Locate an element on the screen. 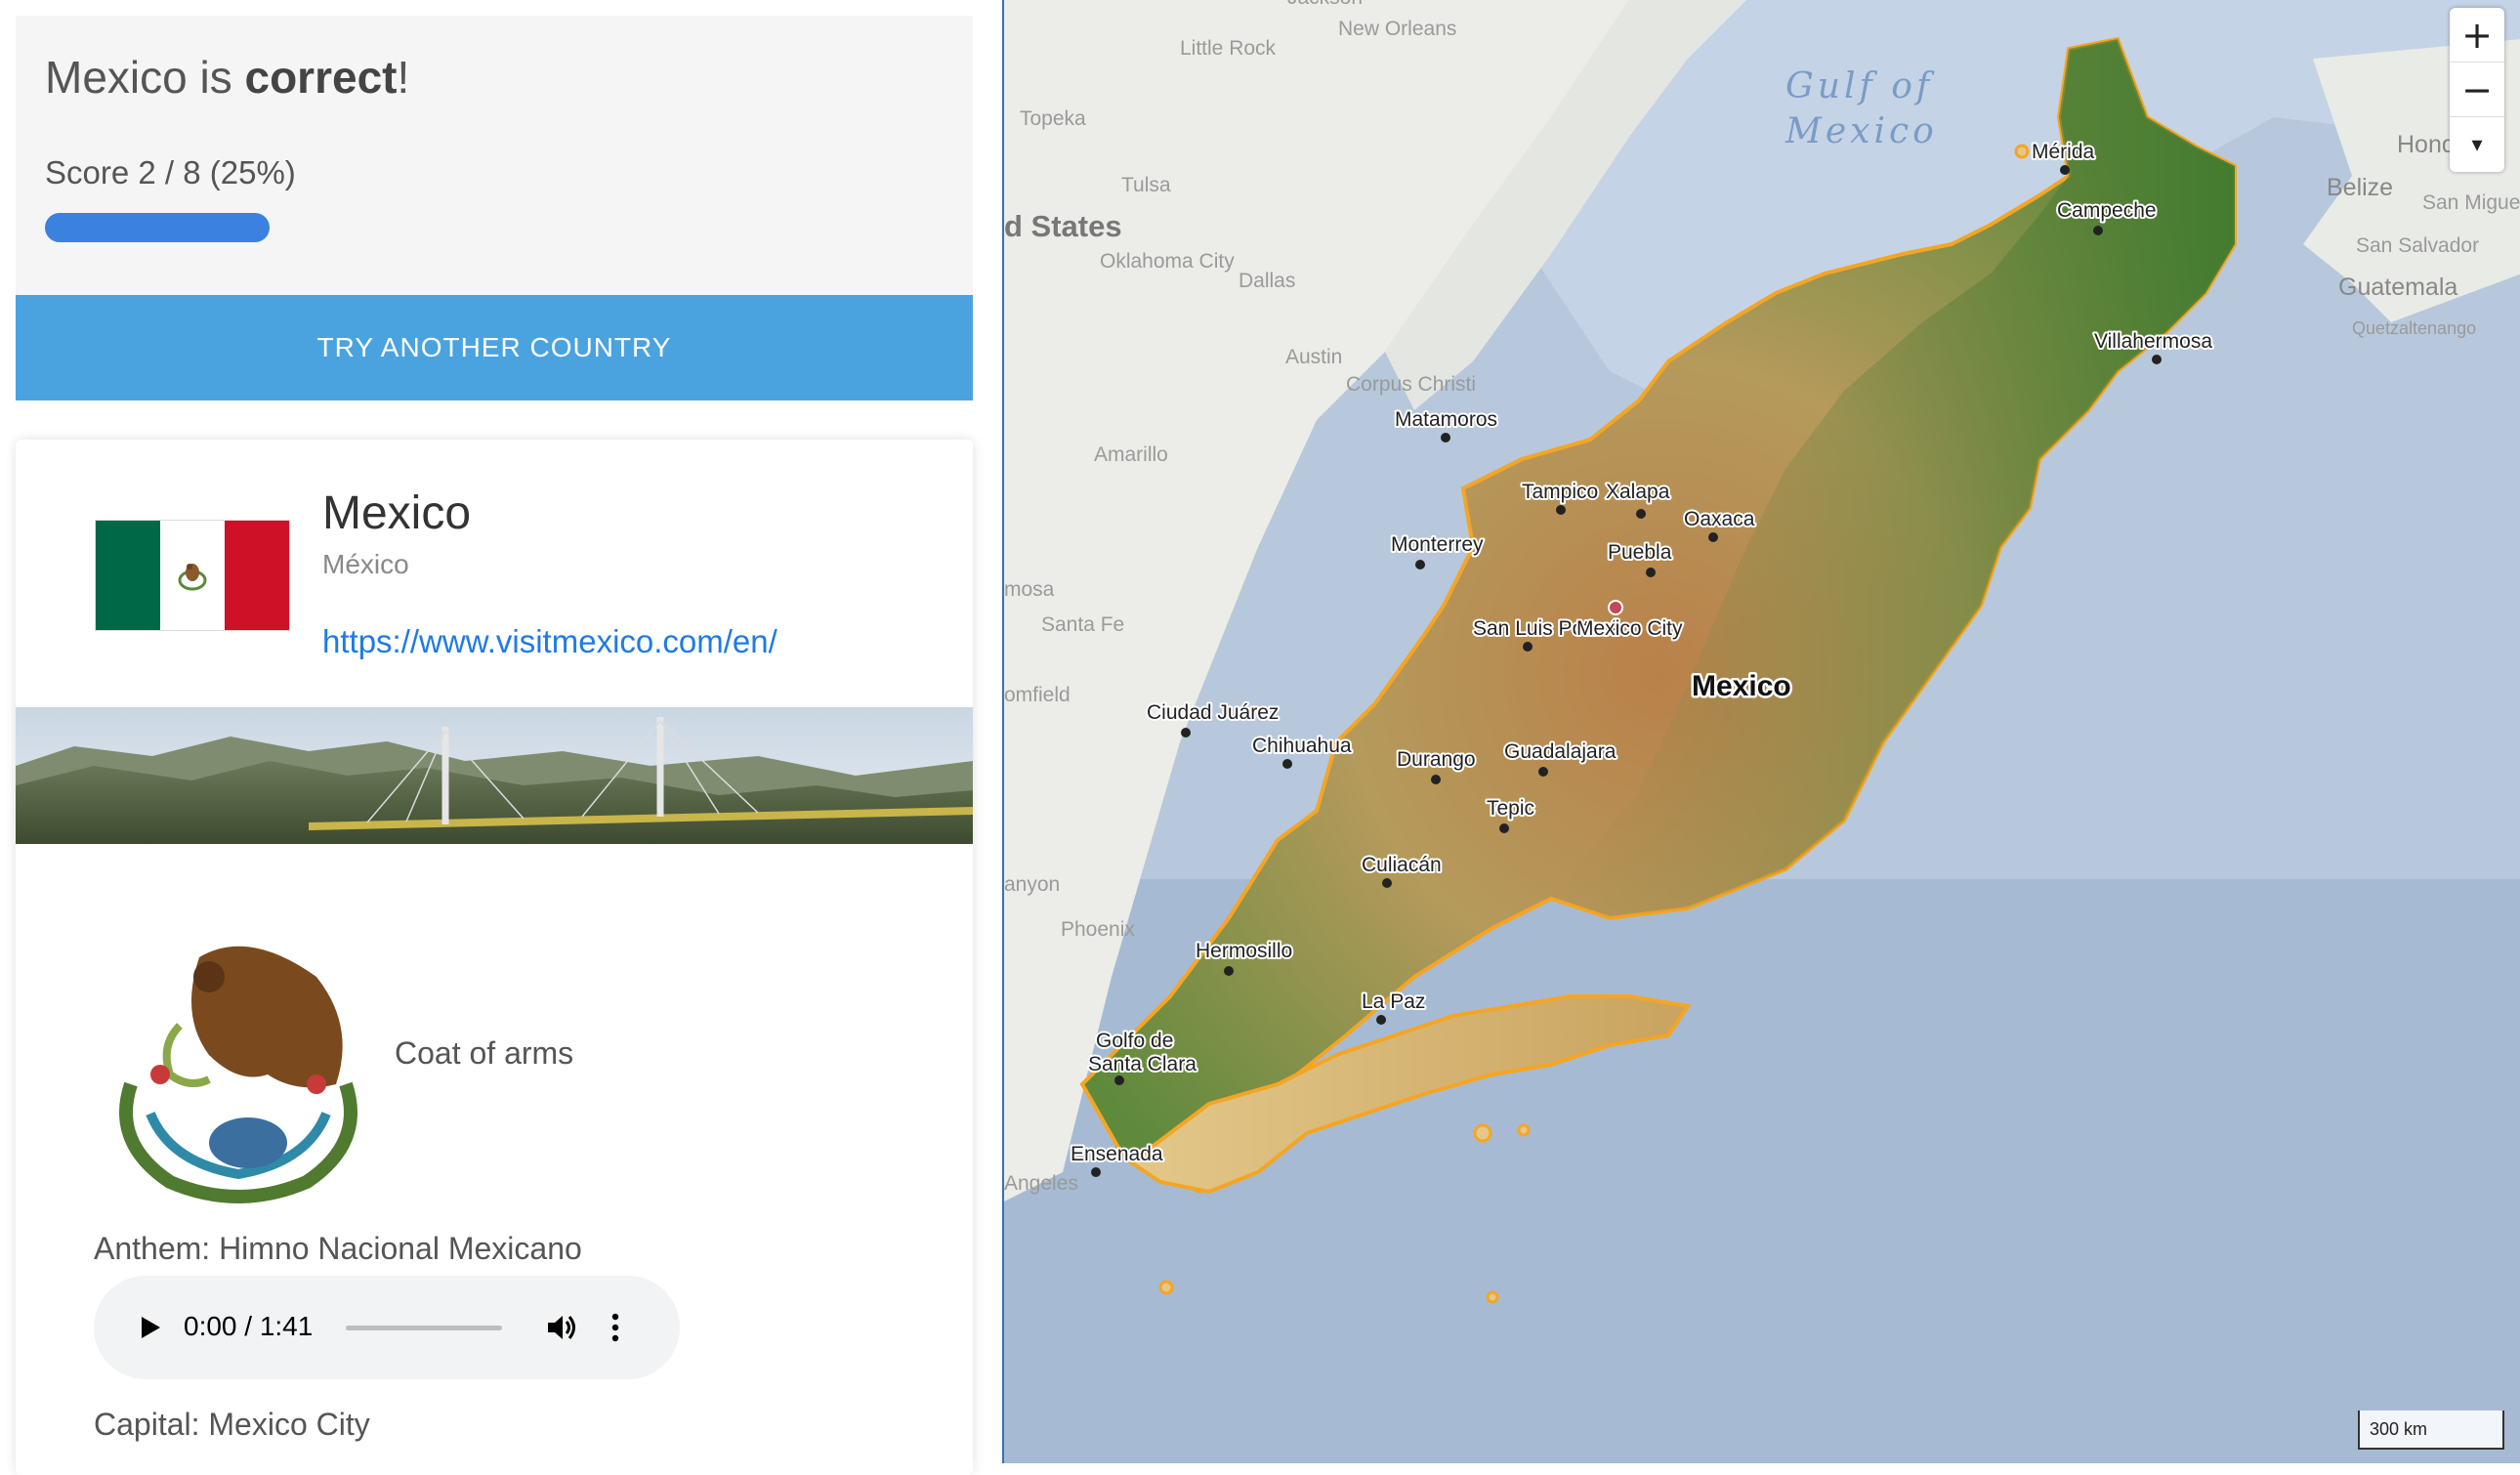 The image size is (2520, 1475). map-label-new-orleans: New Orleans is located at coordinates (1397, 29).